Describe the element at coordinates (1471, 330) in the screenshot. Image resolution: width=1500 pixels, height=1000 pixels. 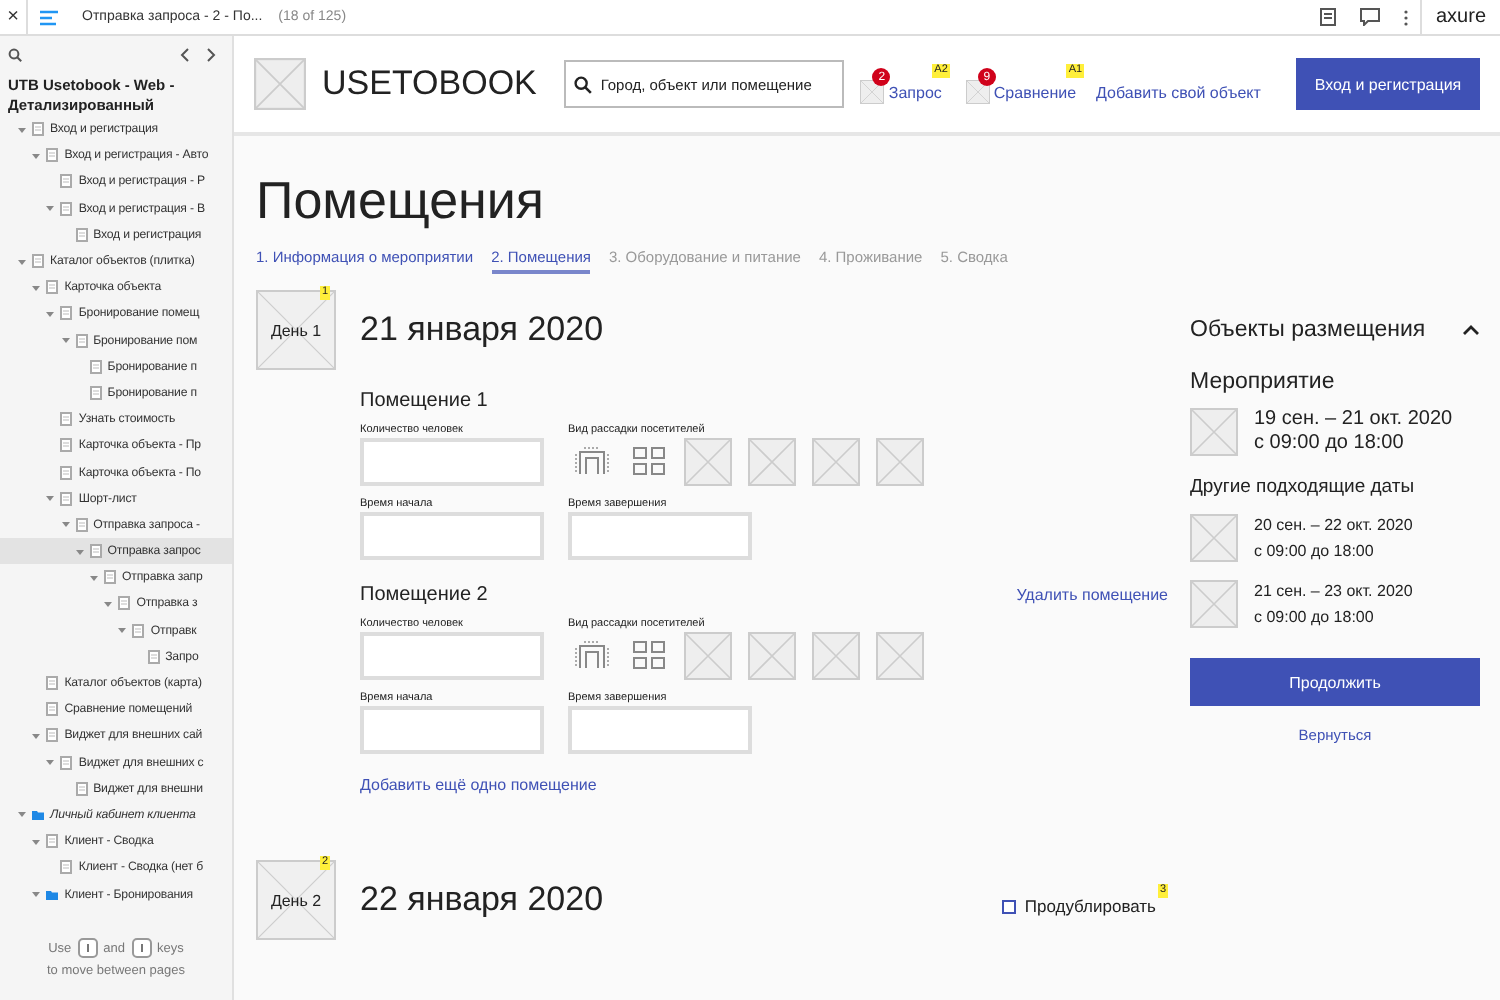
I see `chevron-icon` at that location.